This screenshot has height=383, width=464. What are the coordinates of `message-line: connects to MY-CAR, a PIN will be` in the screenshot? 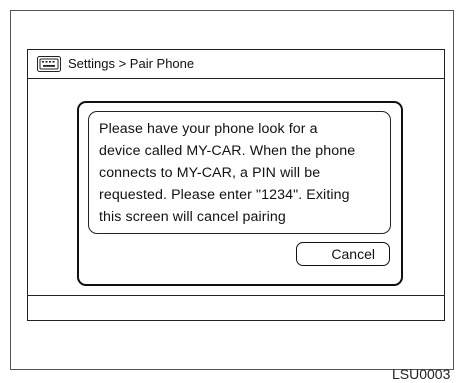 It's located at (210, 173).